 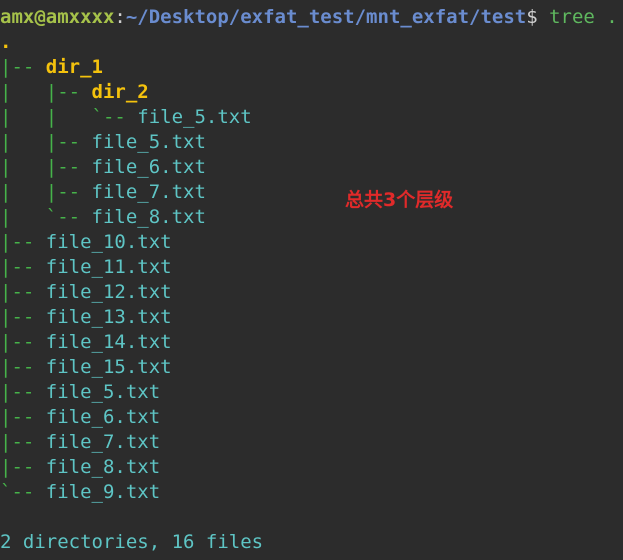 What do you see at coordinates (108, 292) in the screenshot?
I see `tree-file-name: file_12.txt` at bounding box center [108, 292].